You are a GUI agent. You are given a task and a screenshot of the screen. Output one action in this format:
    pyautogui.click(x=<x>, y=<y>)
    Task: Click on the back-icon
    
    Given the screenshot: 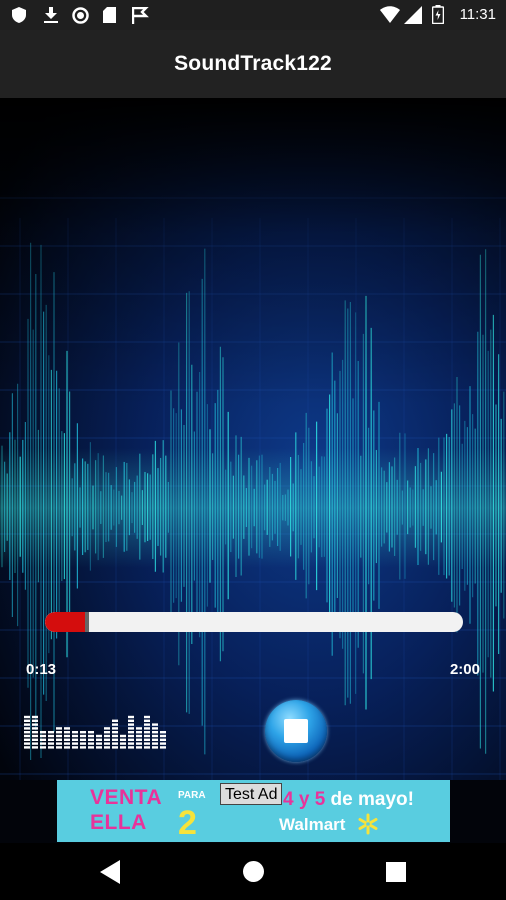 What is the action you would take?
    pyautogui.click(x=111, y=872)
    